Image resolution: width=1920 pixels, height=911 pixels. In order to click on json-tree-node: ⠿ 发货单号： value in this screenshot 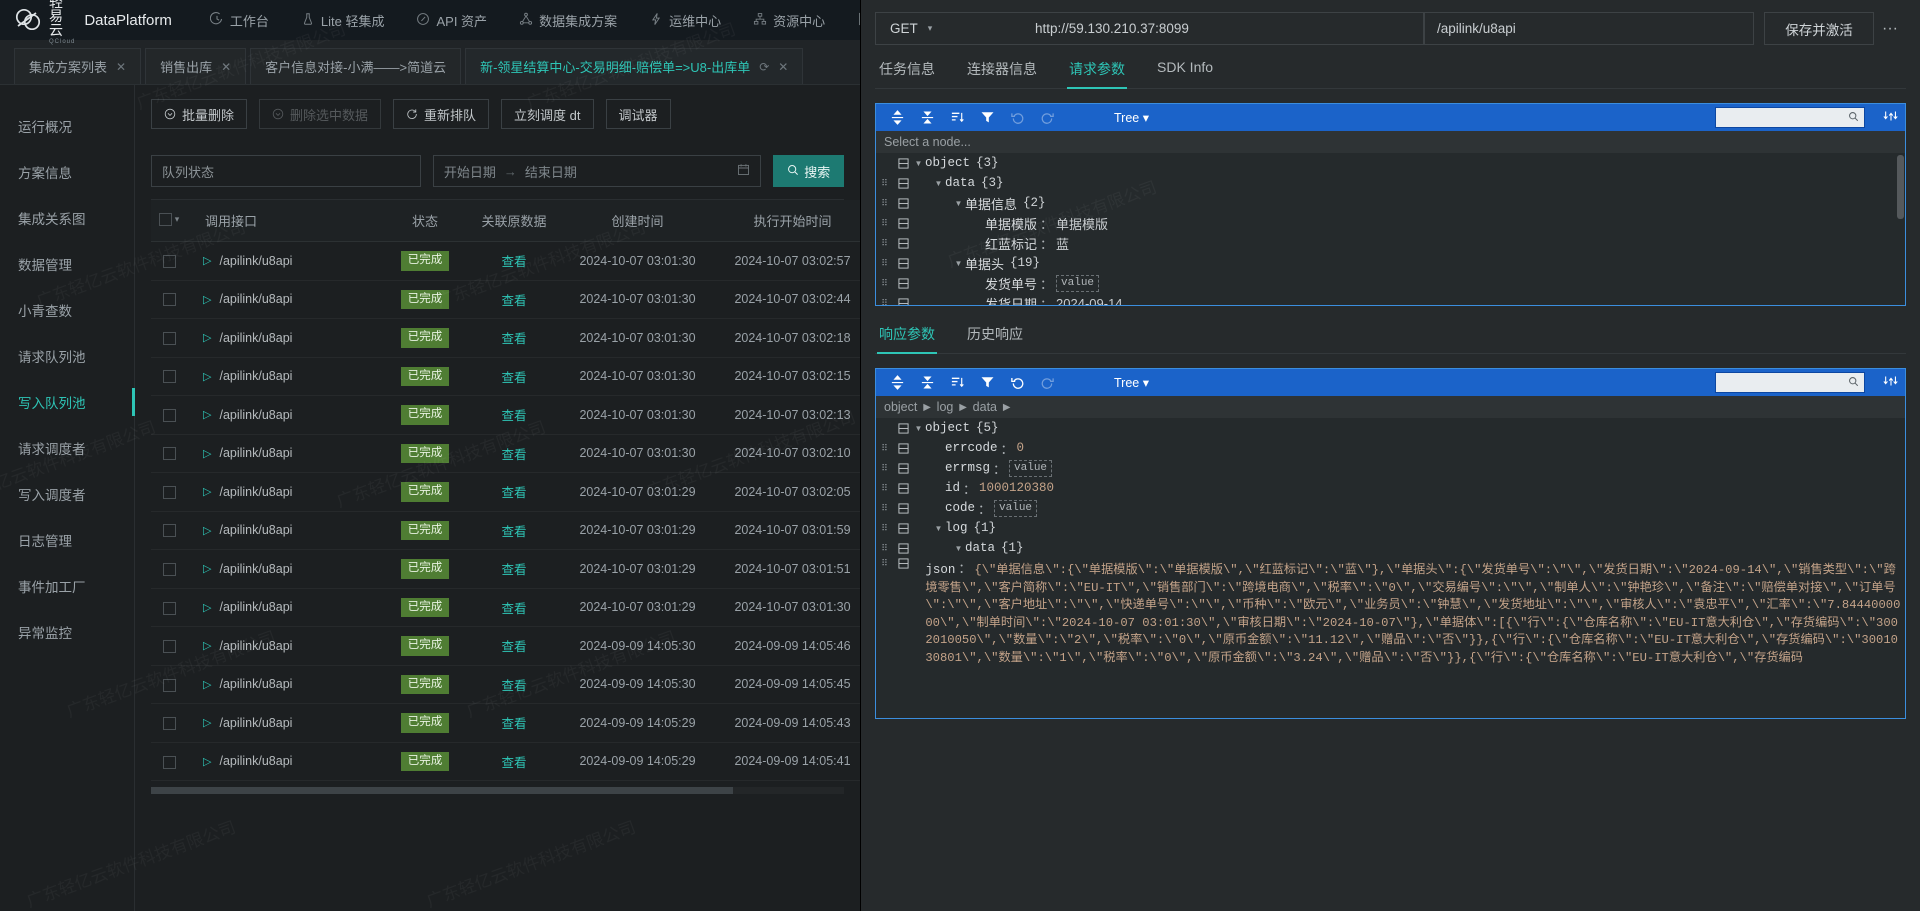, I will do `click(1390, 283)`.